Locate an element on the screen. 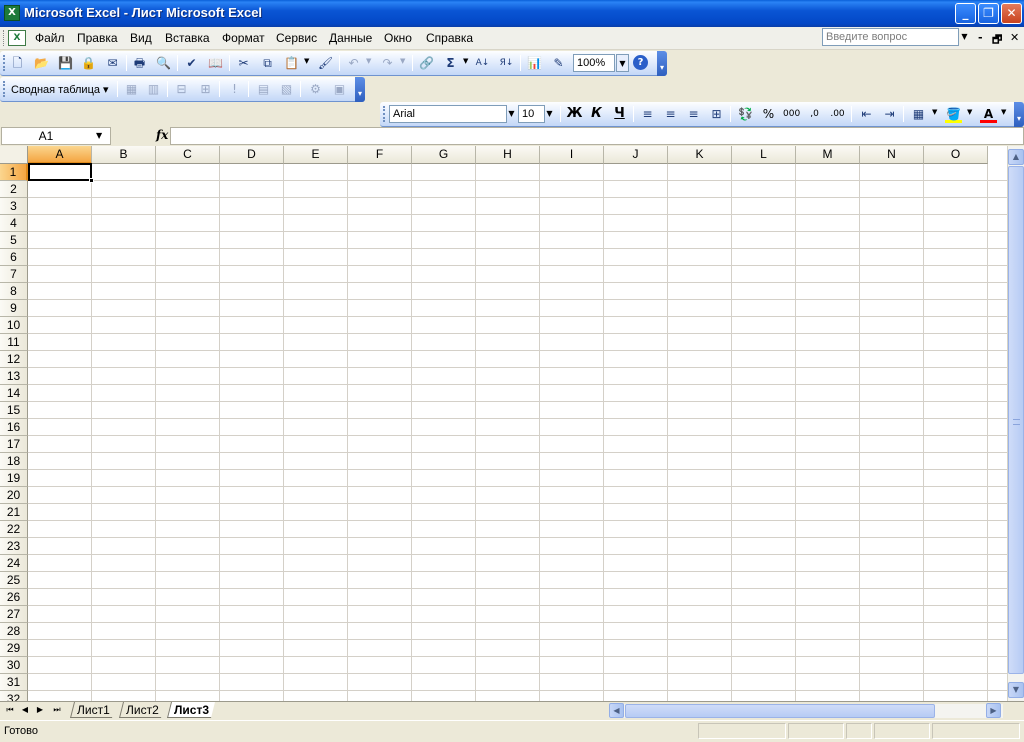 The image size is (1024, 742). row-header: 21 is located at coordinates (14, 512).